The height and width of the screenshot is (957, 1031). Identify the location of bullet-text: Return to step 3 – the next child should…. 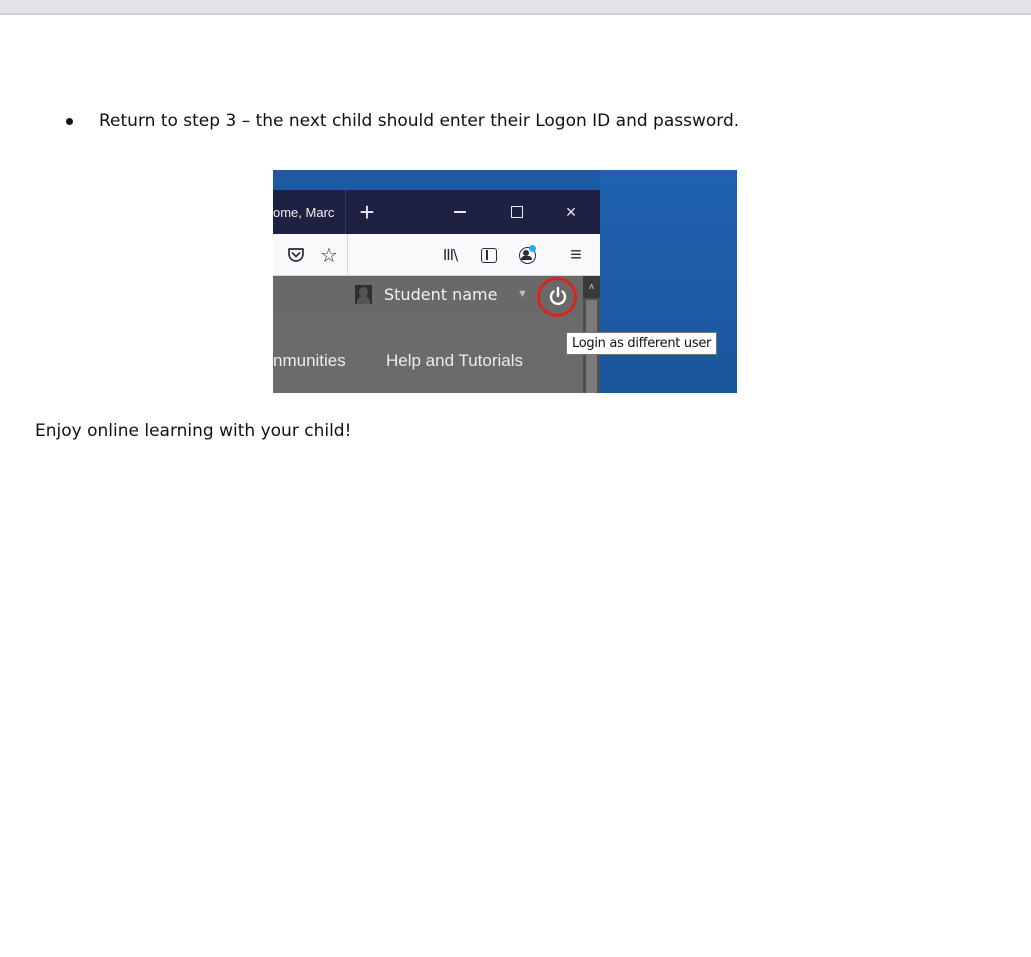
(419, 121).